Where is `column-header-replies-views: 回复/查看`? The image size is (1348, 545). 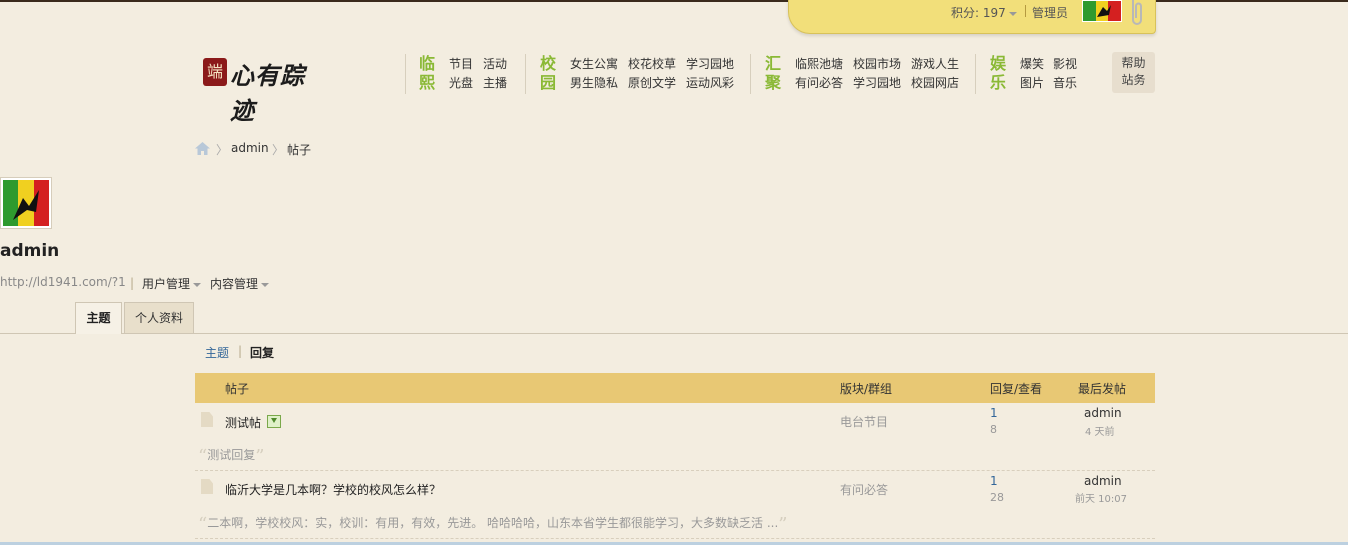 column-header-replies-views: 回复/查看 is located at coordinates (1016, 389).